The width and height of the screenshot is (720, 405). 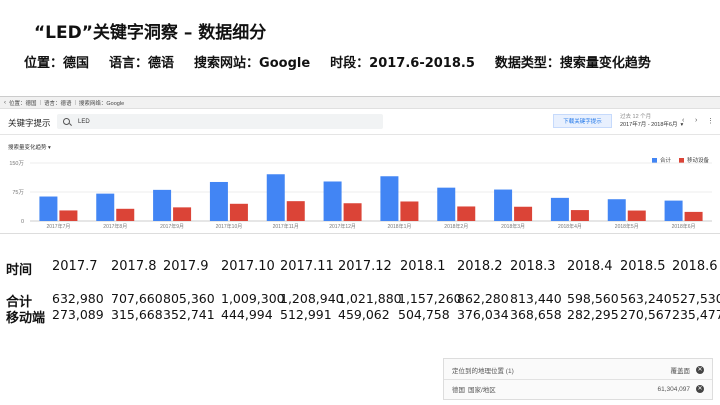 What do you see at coordinates (695, 266) in the screenshot?
I see `month-cell: 2018.6` at bounding box center [695, 266].